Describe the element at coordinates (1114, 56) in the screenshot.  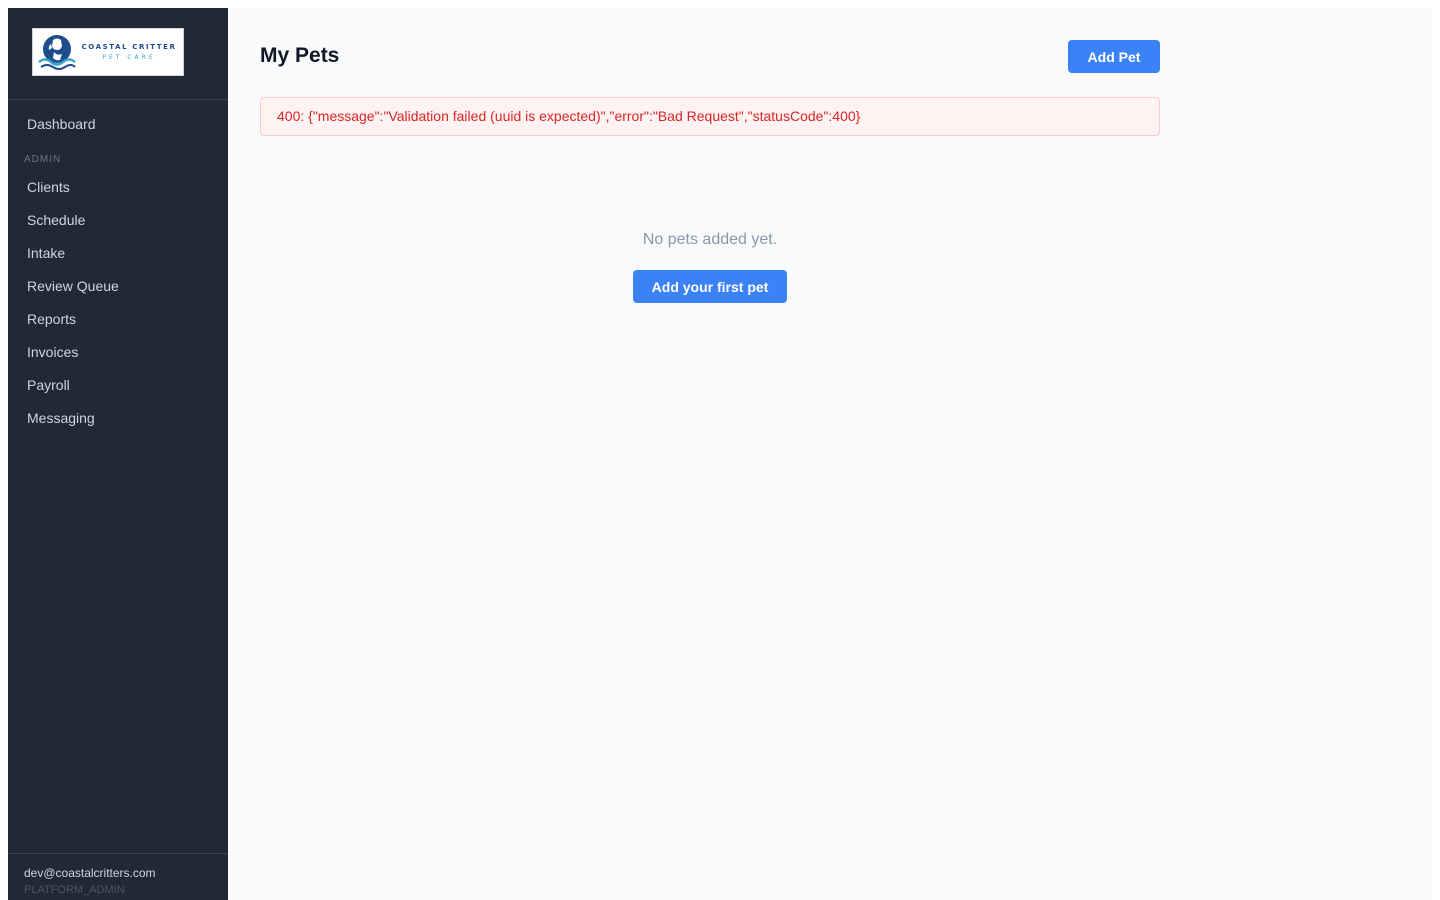
I see `add-pet-button: Add Pet` at that location.